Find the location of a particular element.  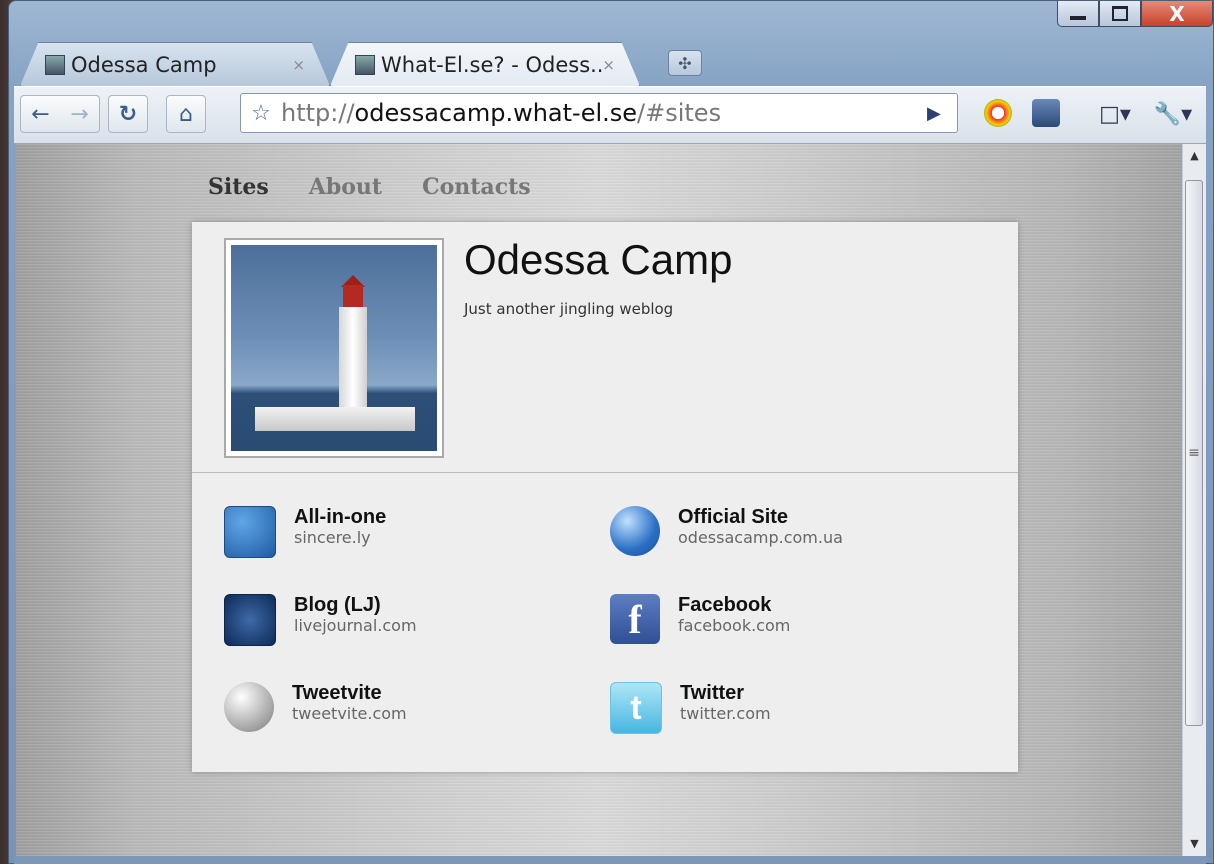

vertical-scrollbar: ▲ ≡ ▼ is located at coordinates (1194, 500).